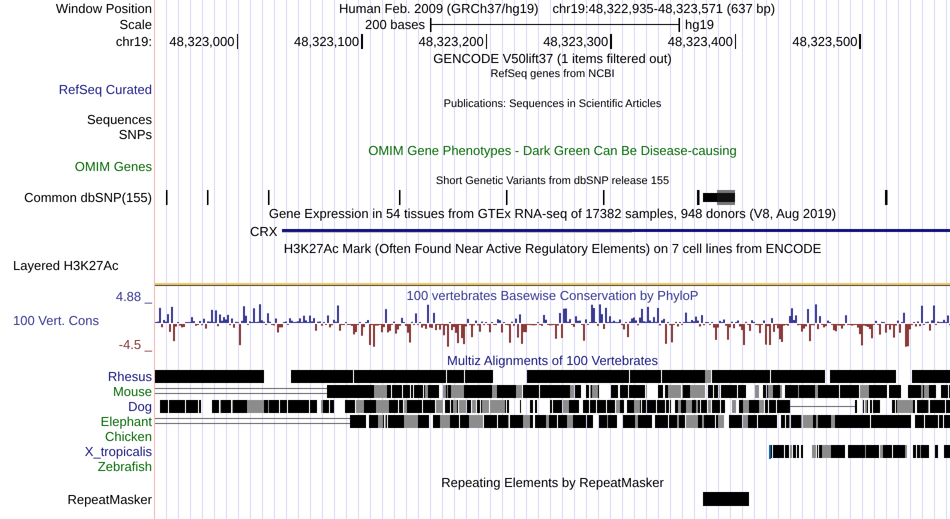 Image resolution: width=950 pixels, height=519 pixels. Describe the element at coordinates (552, 360) in the screenshot. I see `track-title: Multiz Alignments of 100 Vertebrates` at that location.